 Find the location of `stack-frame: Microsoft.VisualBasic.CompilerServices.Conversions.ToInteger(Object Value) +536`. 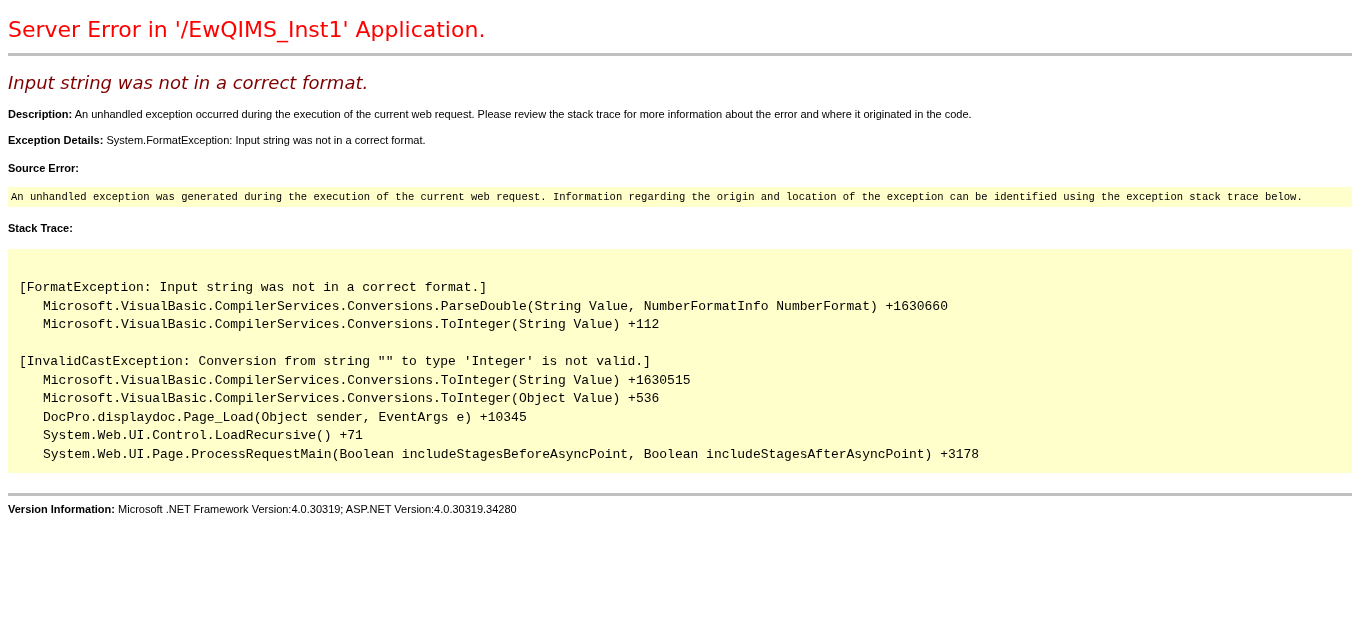

stack-frame: Microsoft.VisualBasic.CompilerServices.Conversions.ToInteger(Object Value) +536 is located at coordinates (685, 399).